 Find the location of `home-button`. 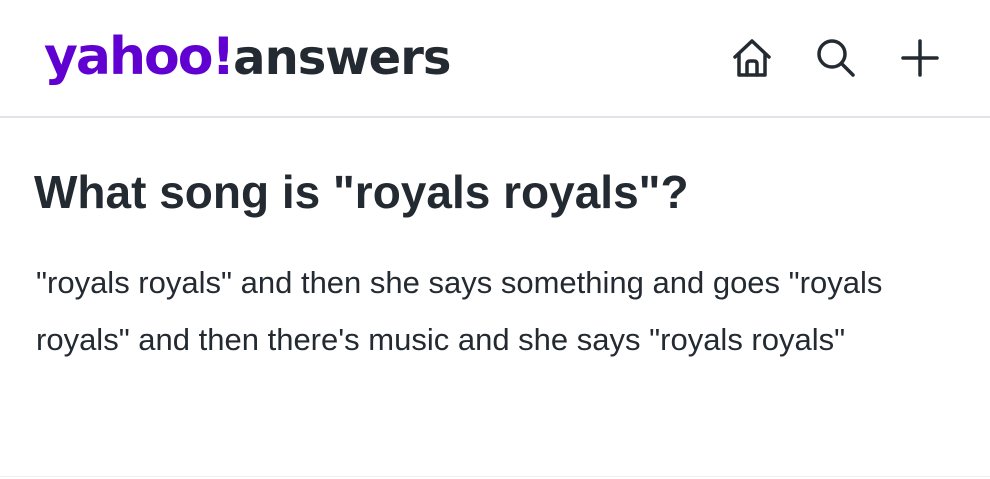

home-button is located at coordinates (752, 58).